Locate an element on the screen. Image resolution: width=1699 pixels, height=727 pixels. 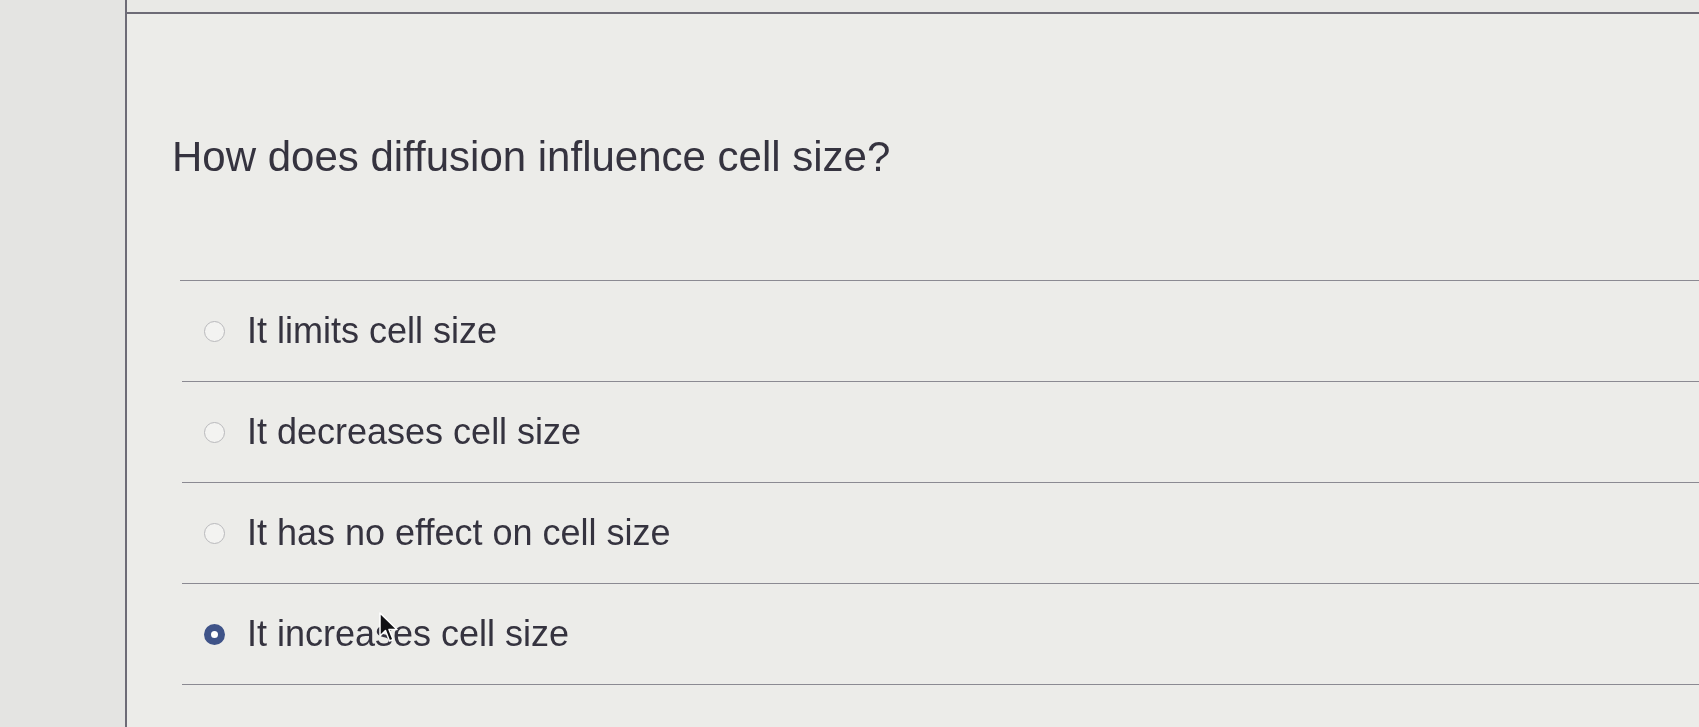
question-text: How does diffusion influence cell size? is located at coordinates (531, 157).